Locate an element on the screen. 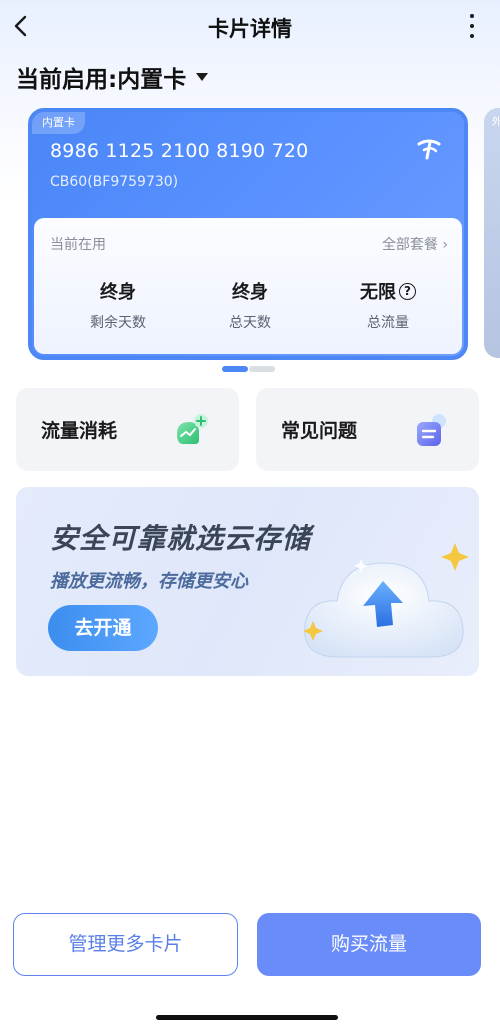  stat-remaining-days: 终身 剩余天数 is located at coordinates (118, 305).